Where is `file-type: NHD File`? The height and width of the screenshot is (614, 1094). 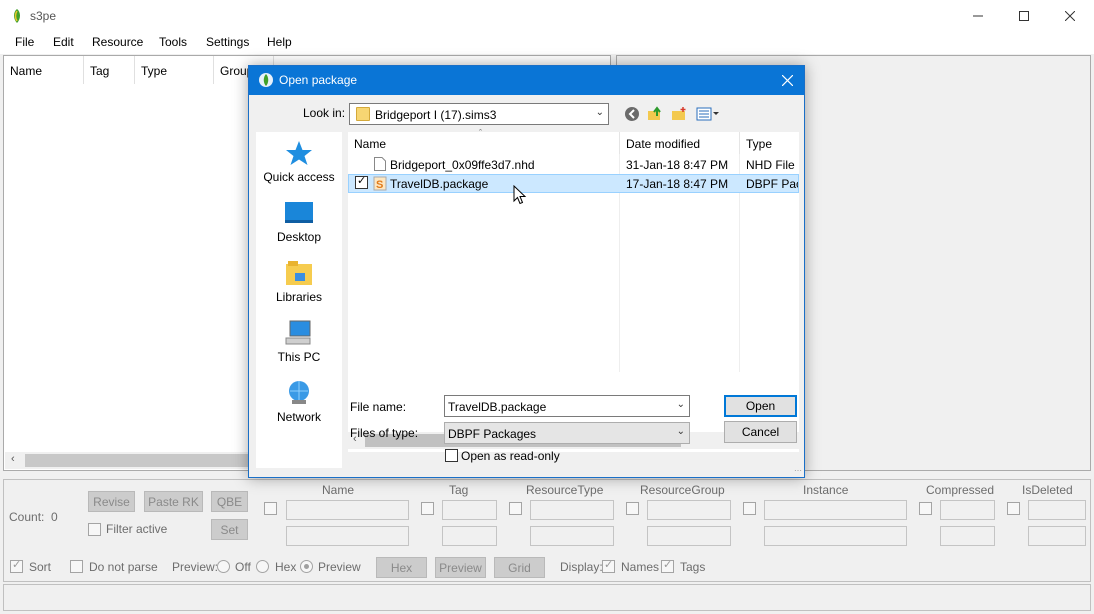
file-type: NHD File is located at coordinates (770, 165).